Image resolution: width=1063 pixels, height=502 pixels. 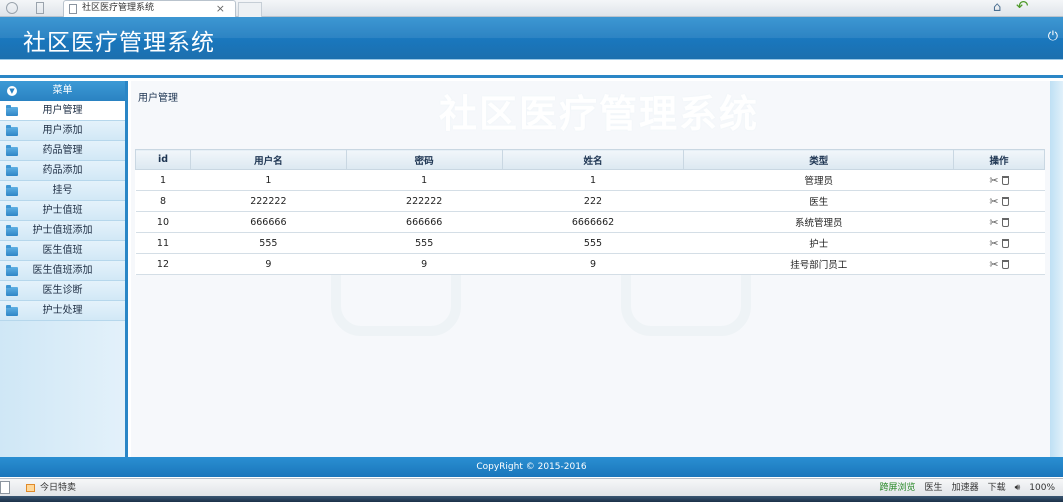 I want to click on power-icon: ⏻, so click(x=1053, y=36).